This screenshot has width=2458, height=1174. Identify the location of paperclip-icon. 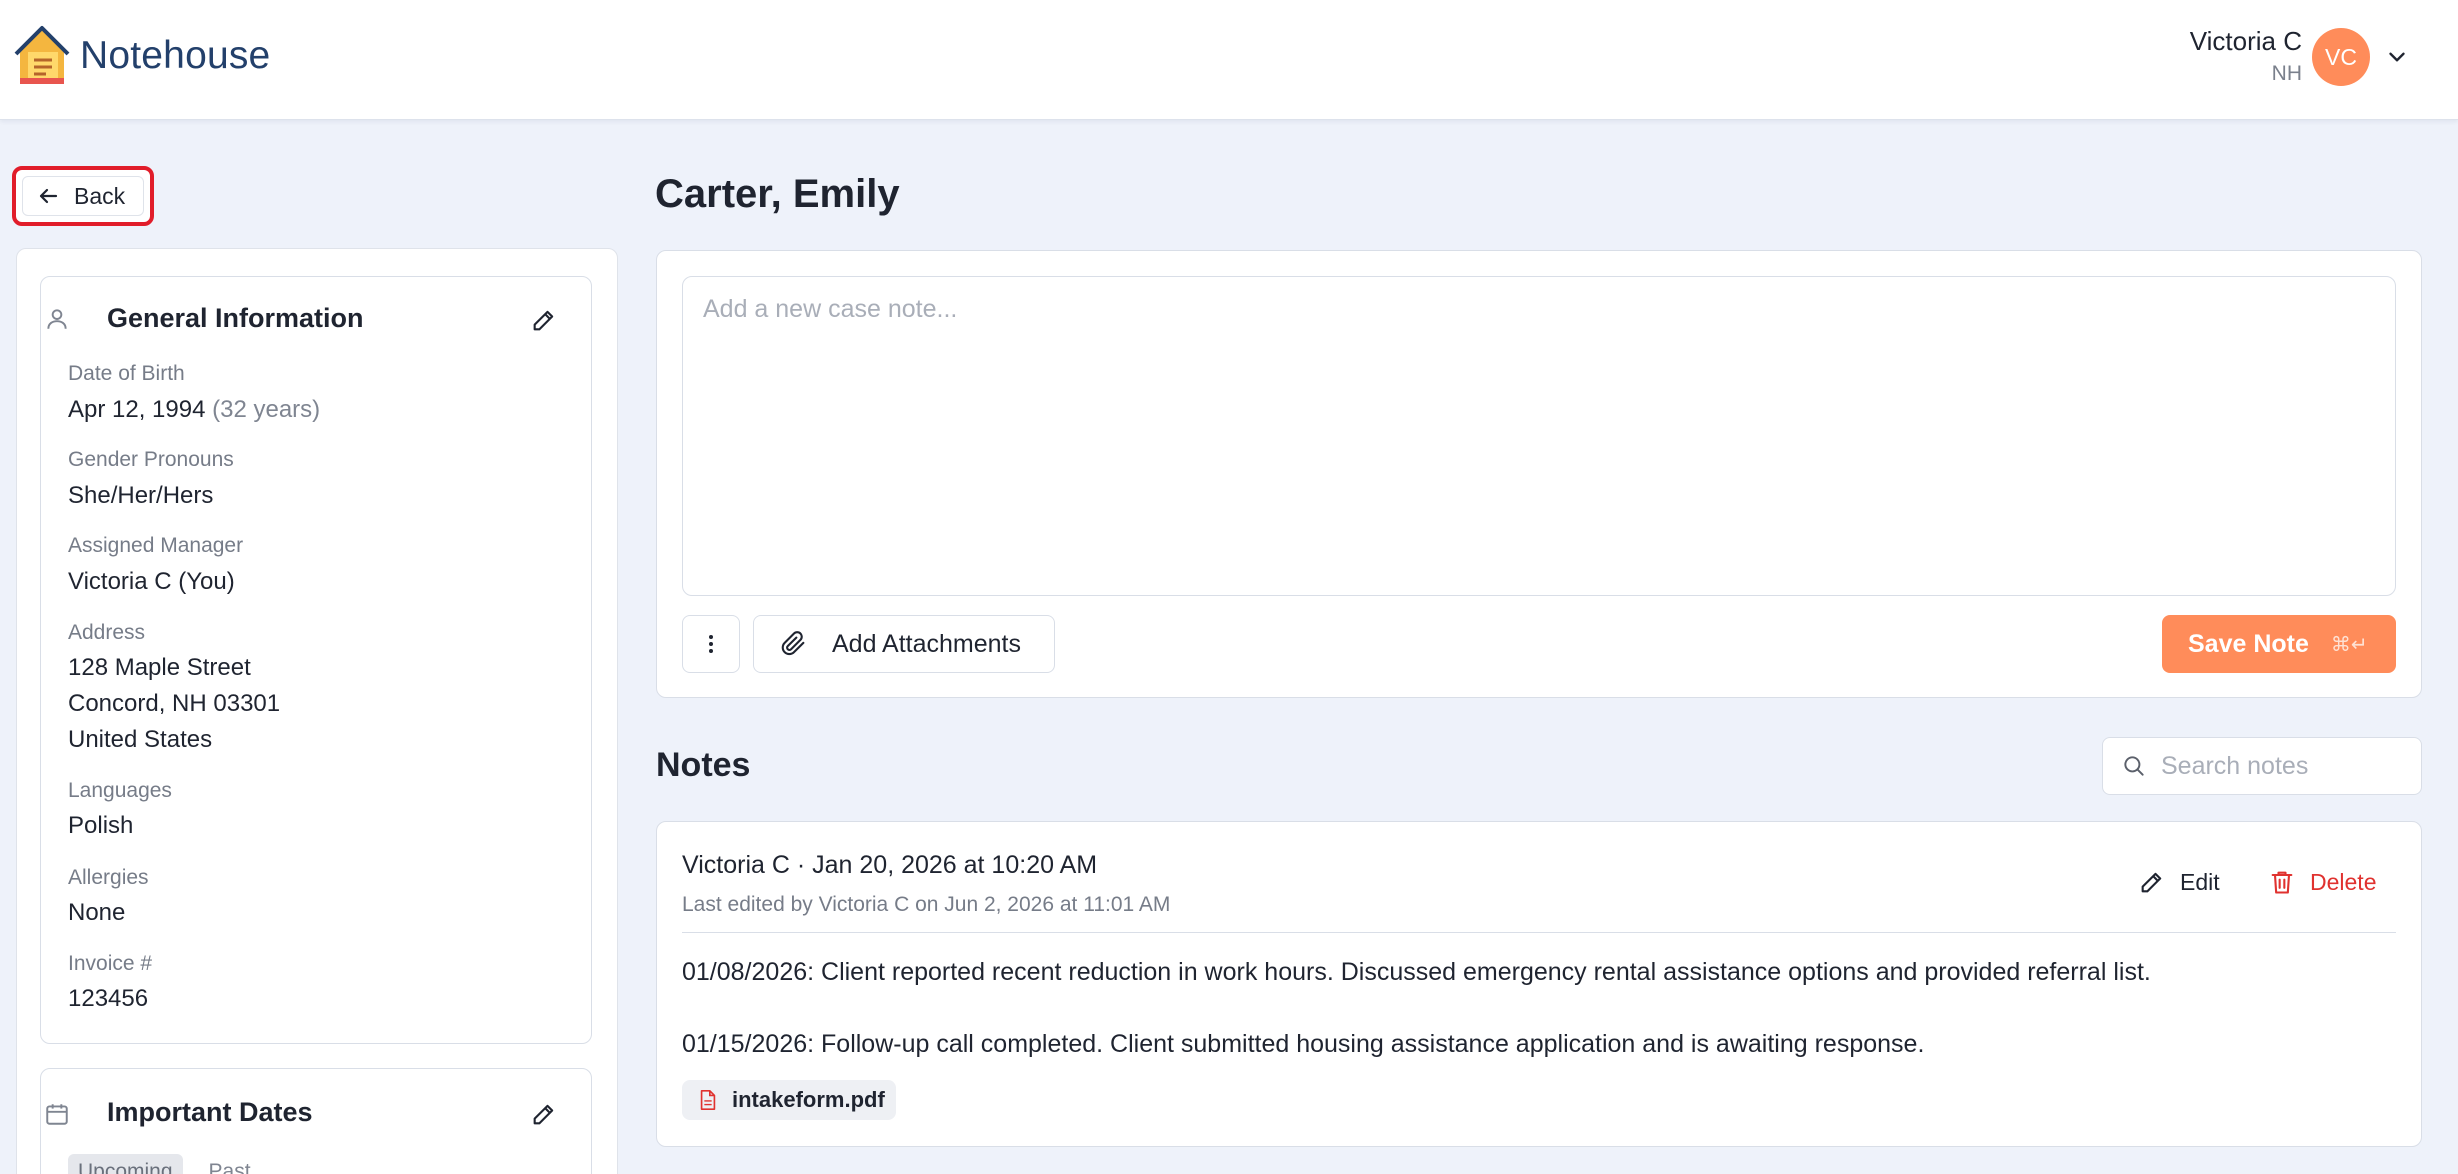
(793, 643).